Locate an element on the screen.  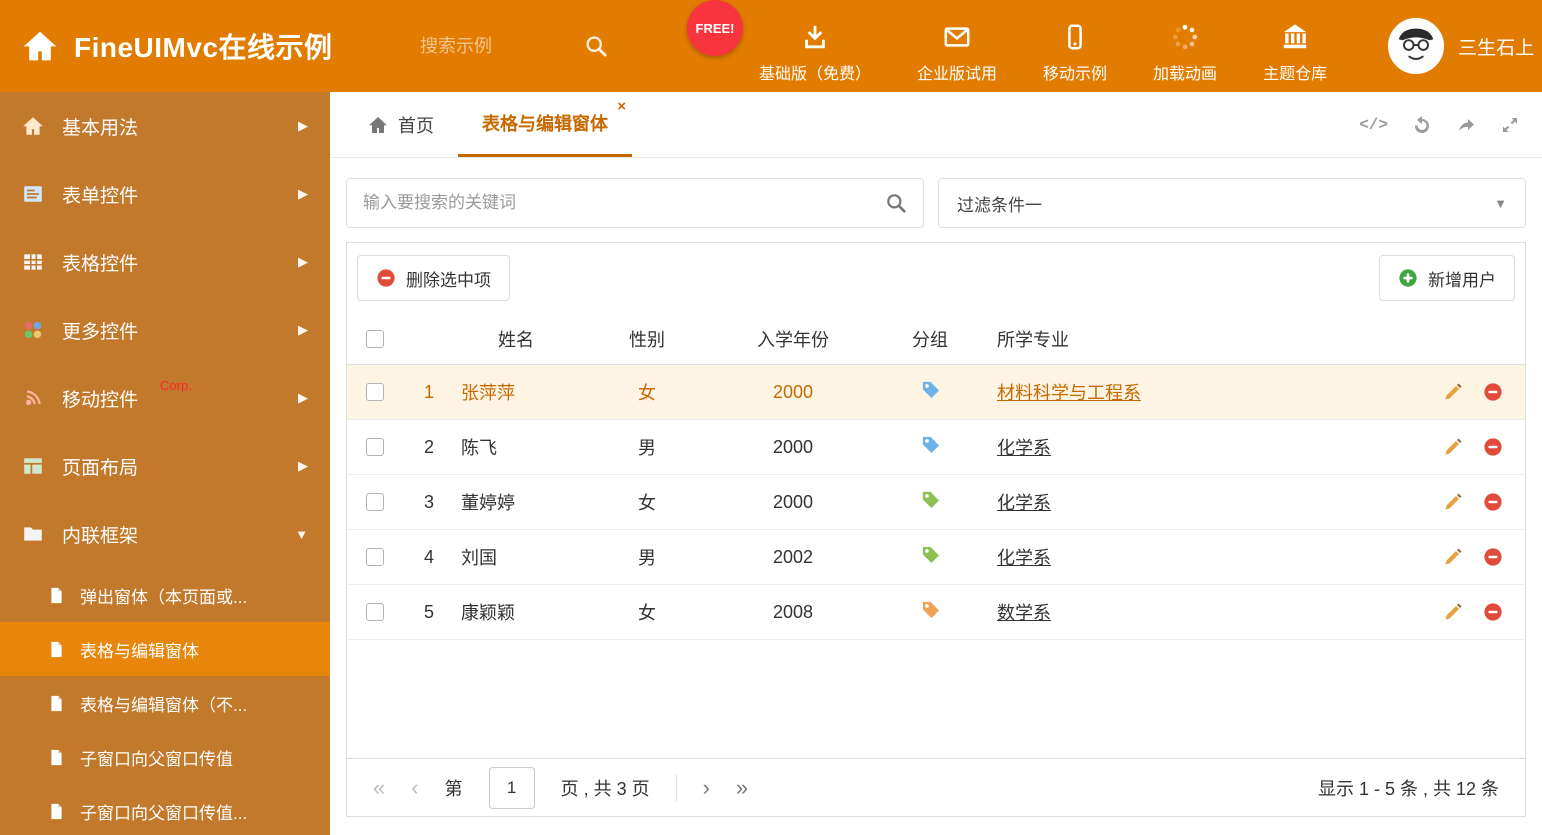
sidebar-item-basic-usage: 基本用法 ▶ is located at coordinates (165, 126).